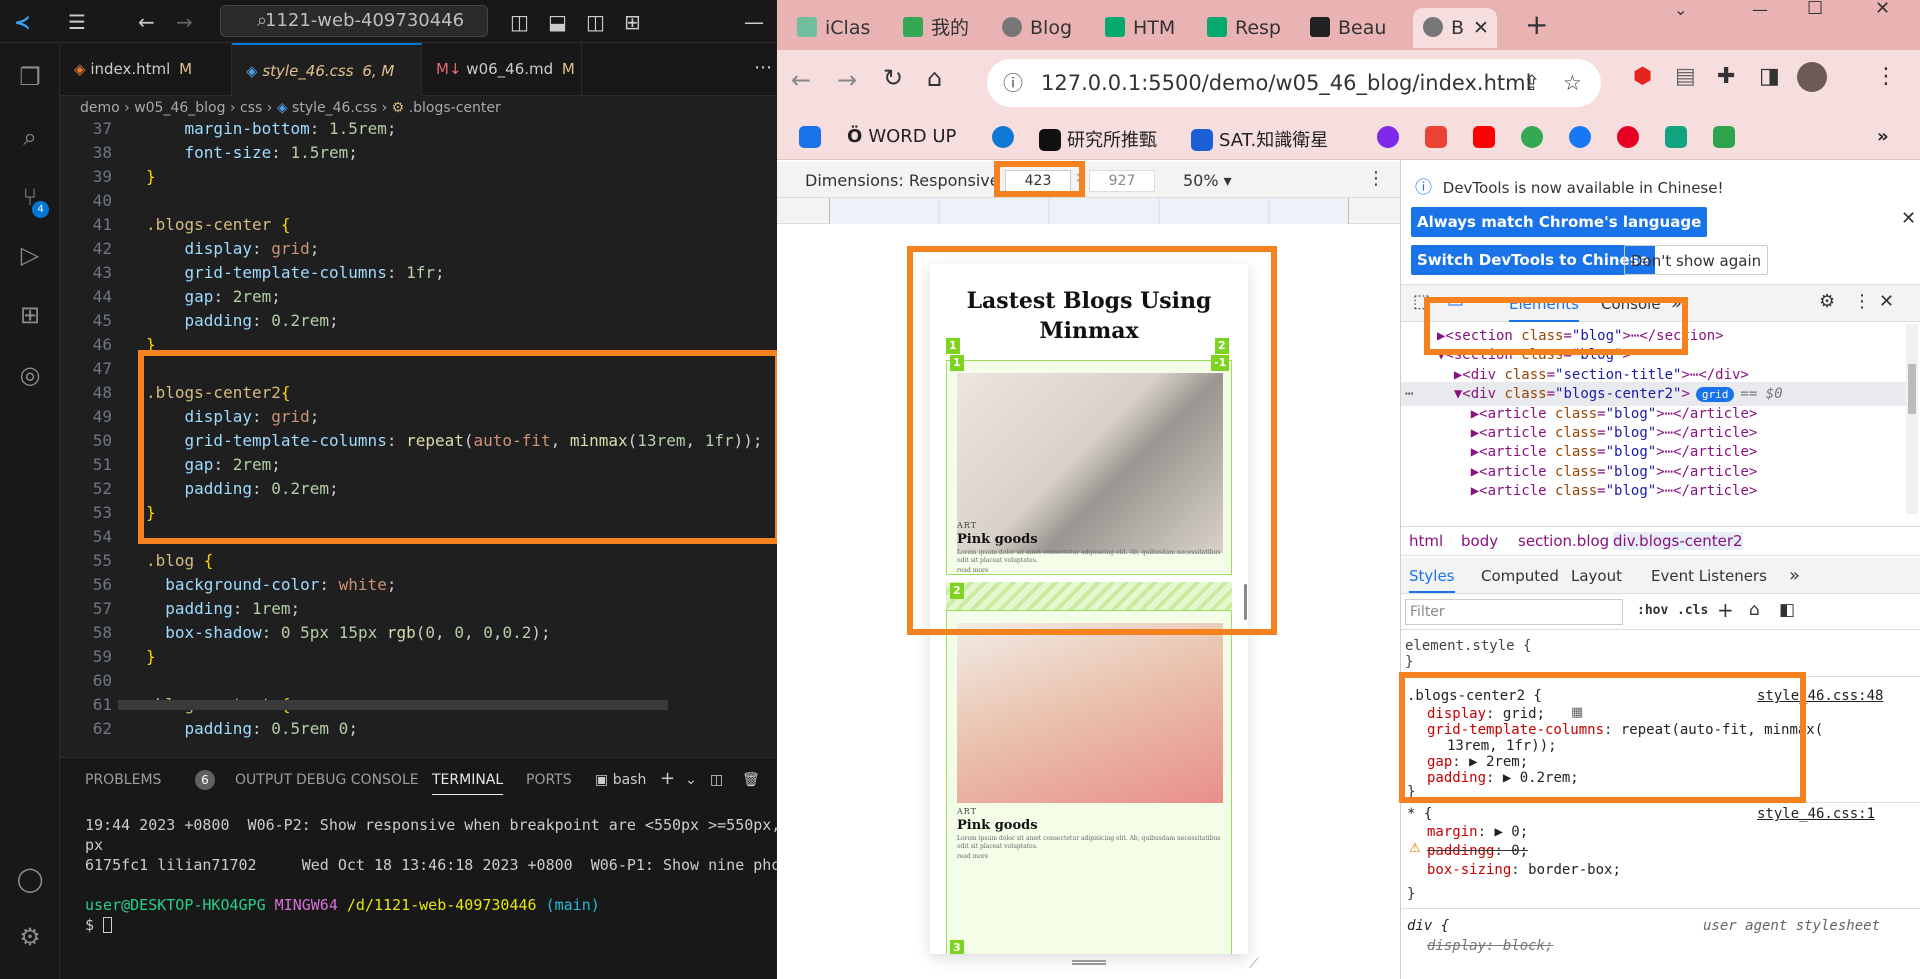  Describe the element at coordinates (1477, 832) in the screenshot. I see `css-declaration: margin: ▶ 0;` at that location.